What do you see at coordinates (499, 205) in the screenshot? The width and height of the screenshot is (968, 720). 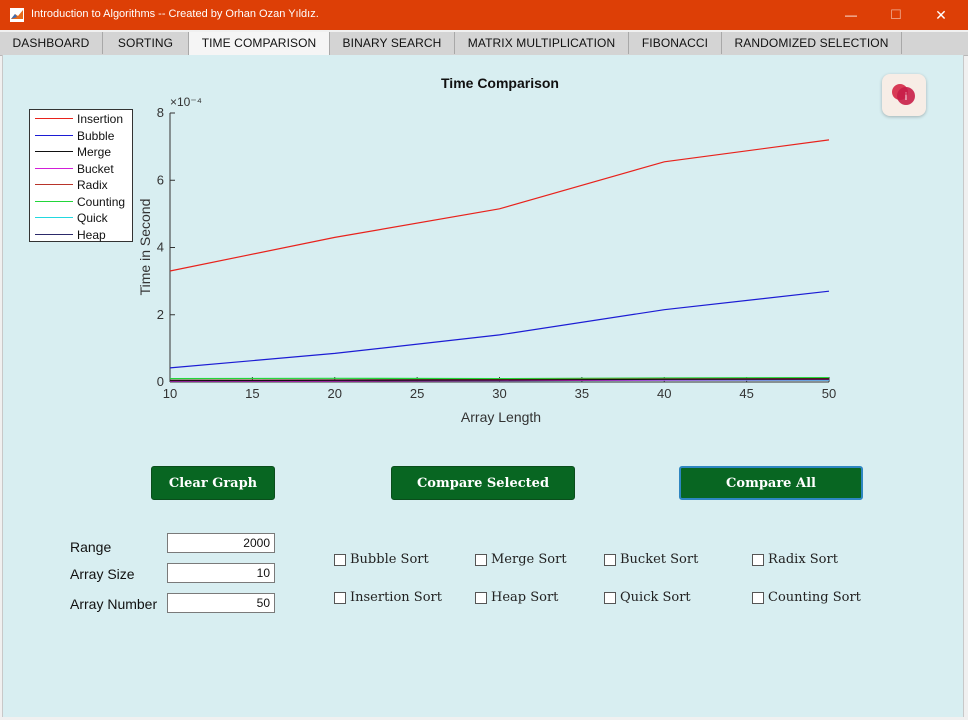 I see `series-line-insertion` at bounding box center [499, 205].